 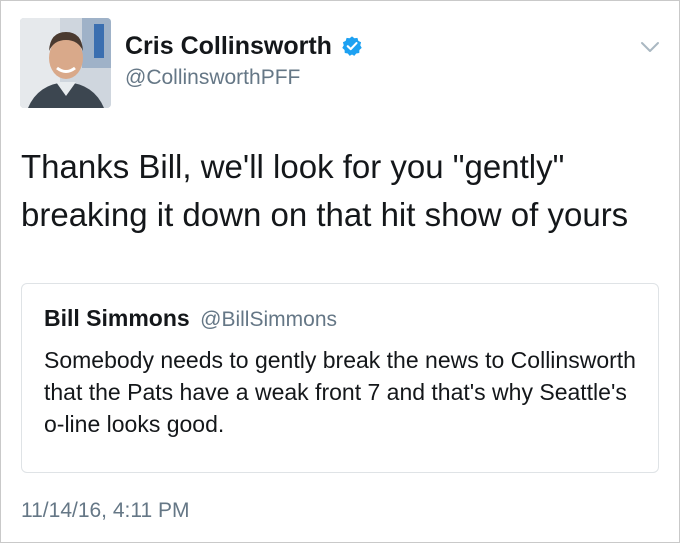 I want to click on verified-badge-icon, so click(x=352, y=46).